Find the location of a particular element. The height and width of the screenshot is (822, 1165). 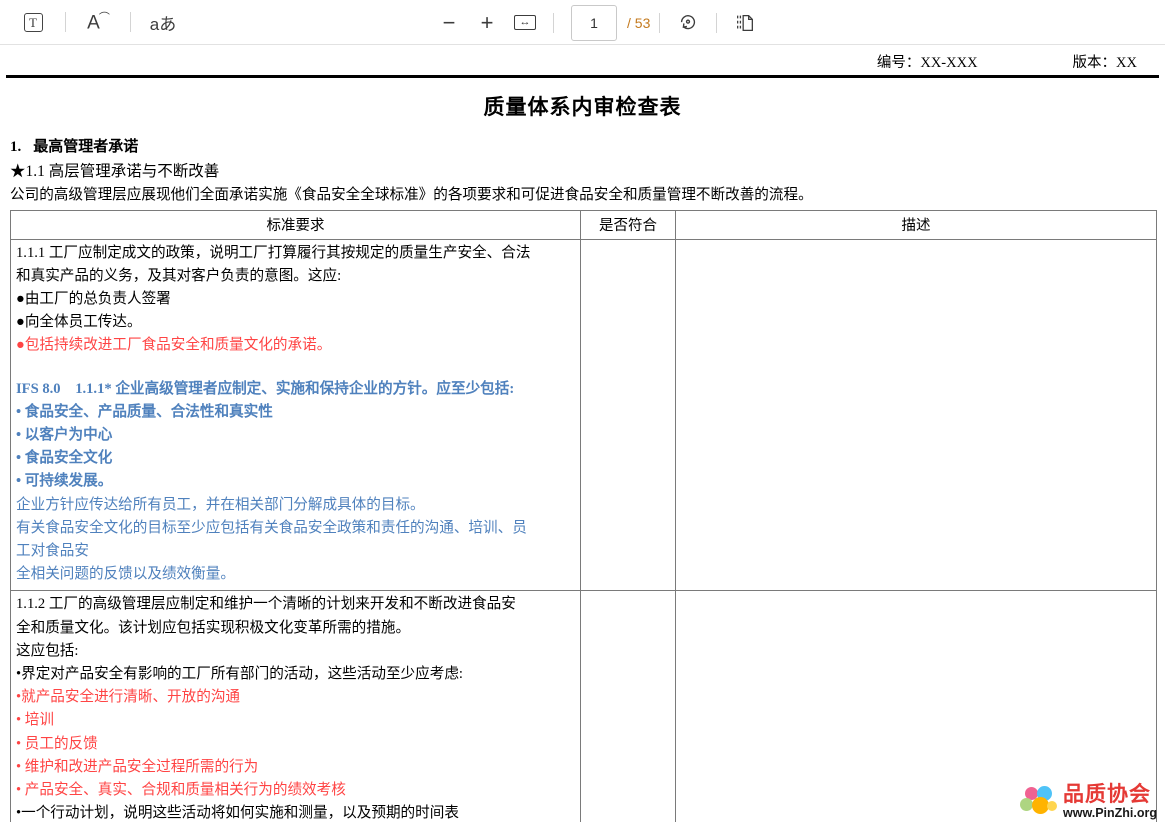

requirement-line: 1.1.2 工厂的高级管理层应制定和维护一个清晰的计划来开发和不断改进食品安 is located at coordinates (266, 604).